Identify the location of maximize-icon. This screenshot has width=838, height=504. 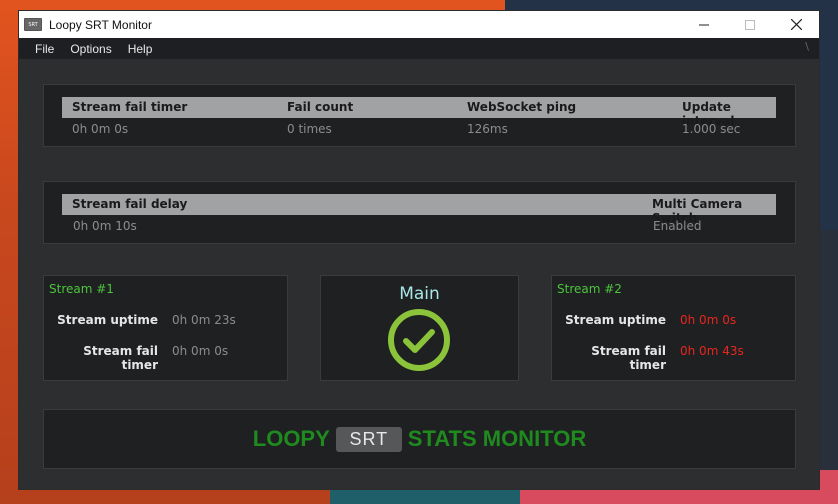
(750, 24).